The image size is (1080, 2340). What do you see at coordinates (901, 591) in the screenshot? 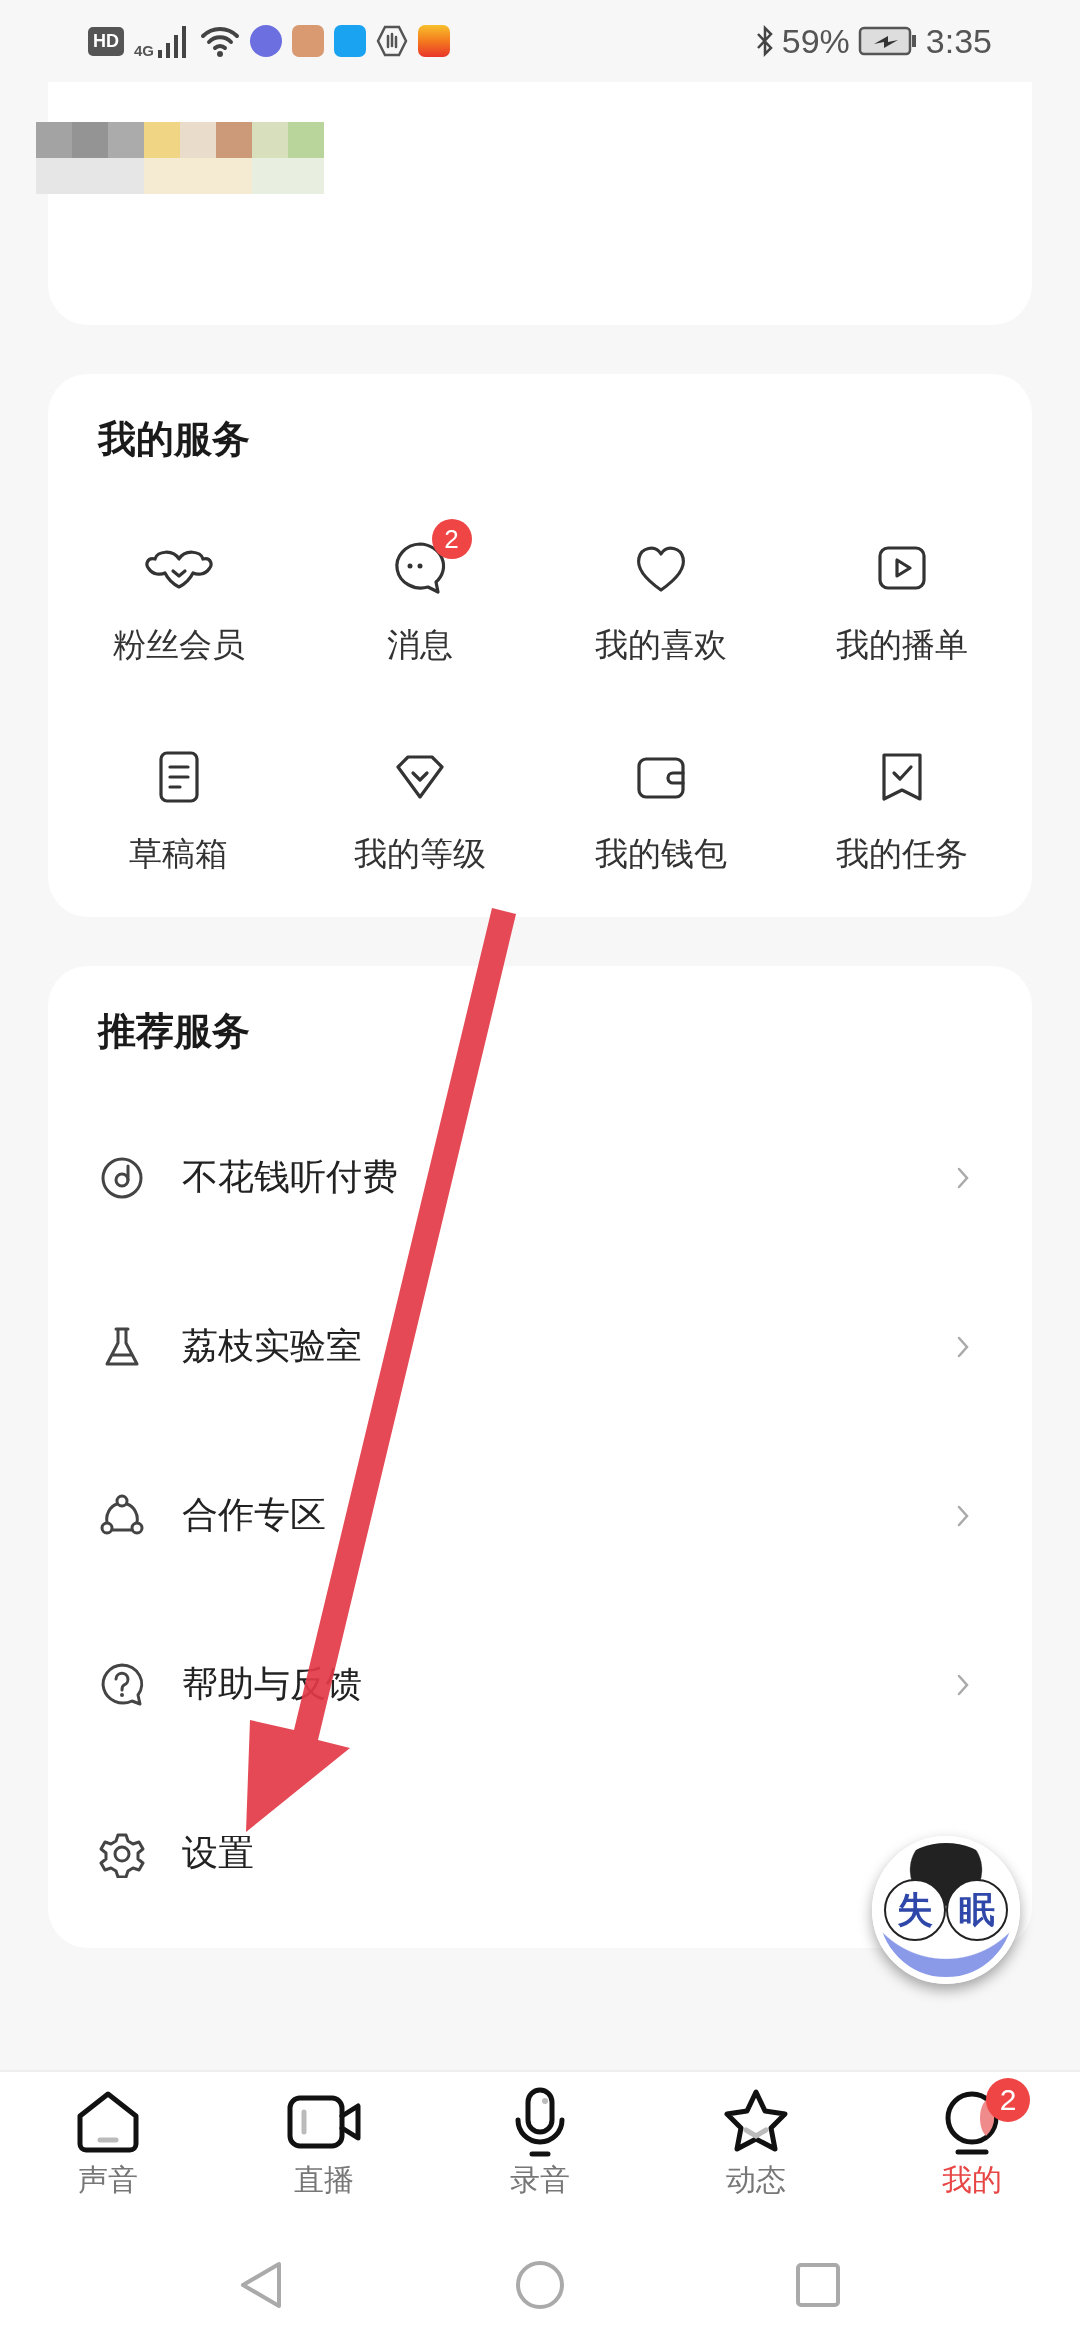
I see `service-item: 我的播单` at bounding box center [901, 591].